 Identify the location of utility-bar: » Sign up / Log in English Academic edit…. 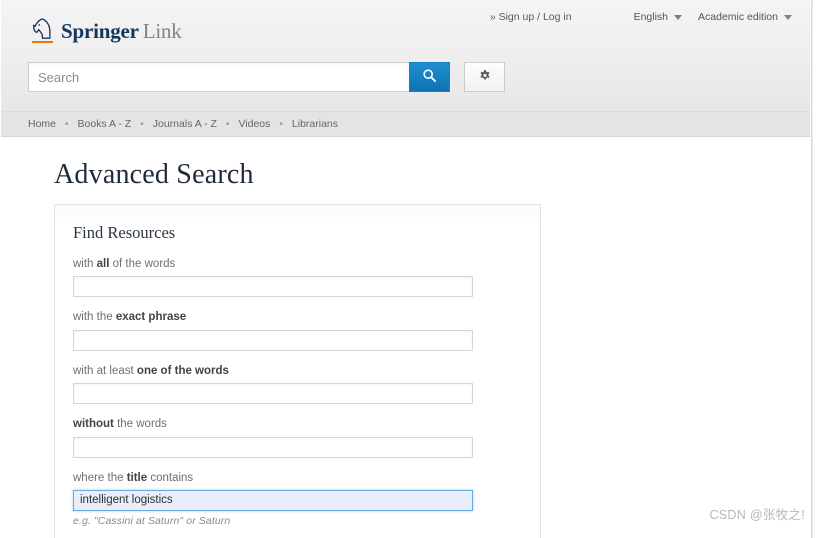
(641, 17).